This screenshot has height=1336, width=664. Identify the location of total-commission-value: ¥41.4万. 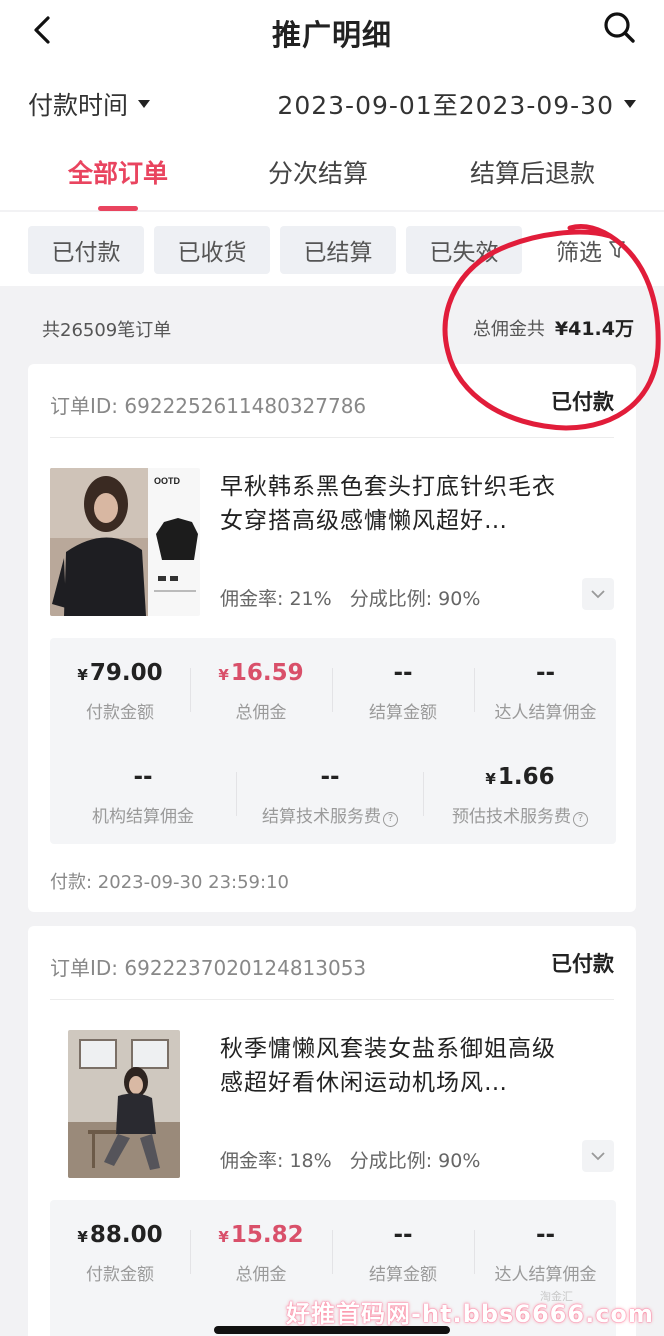
(594, 329).